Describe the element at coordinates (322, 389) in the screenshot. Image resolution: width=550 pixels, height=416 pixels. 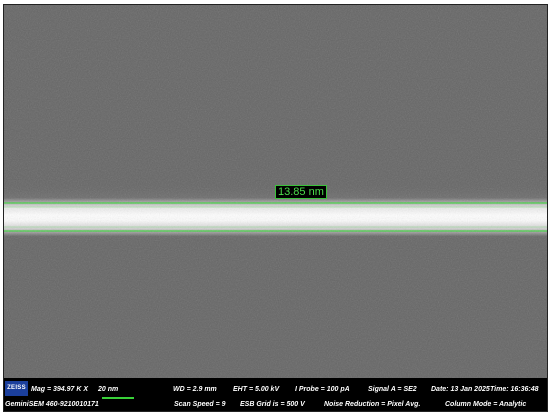
I see `probe-current: I Probe = 100 pA` at that location.